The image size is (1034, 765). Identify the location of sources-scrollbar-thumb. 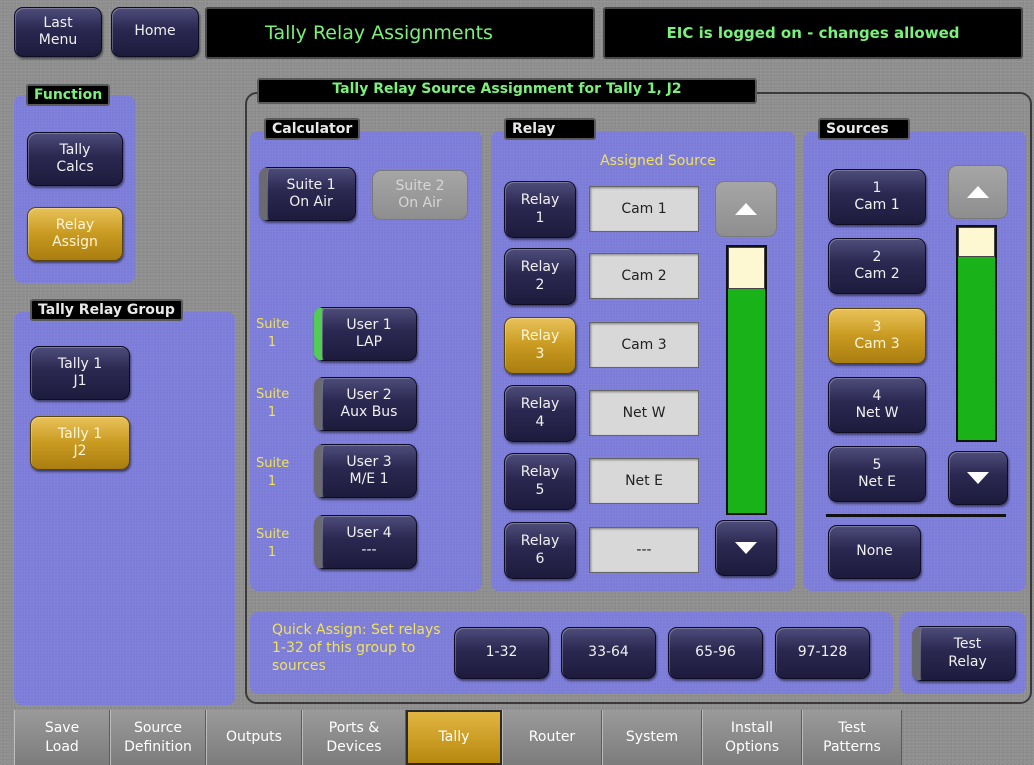
(976, 242).